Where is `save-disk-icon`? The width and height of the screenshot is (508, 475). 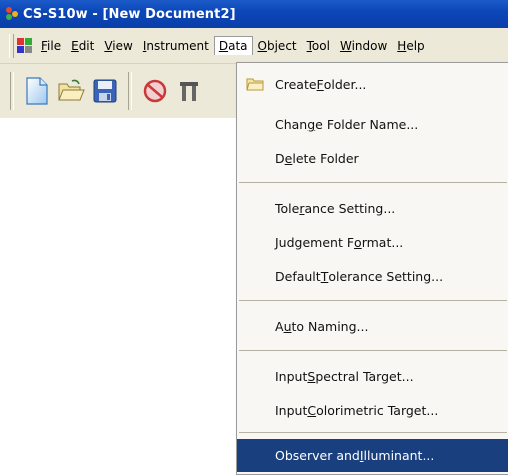 save-disk-icon is located at coordinates (105, 91).